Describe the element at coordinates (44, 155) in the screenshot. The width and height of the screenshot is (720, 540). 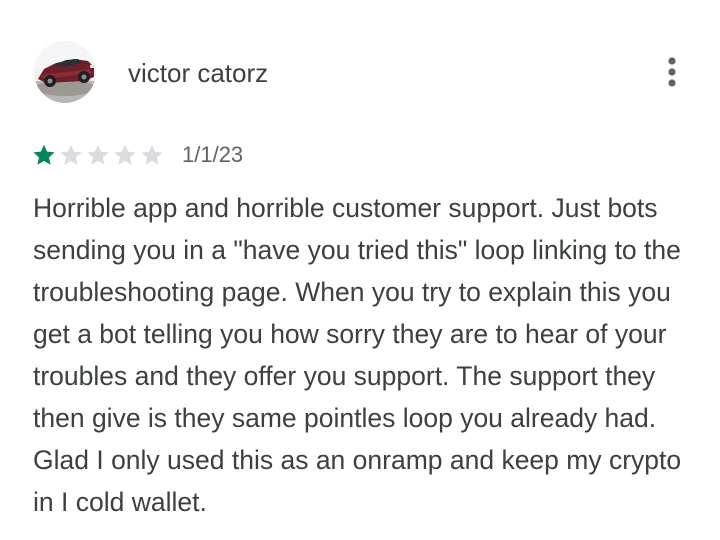
I see `star-filled-icon` at that location.